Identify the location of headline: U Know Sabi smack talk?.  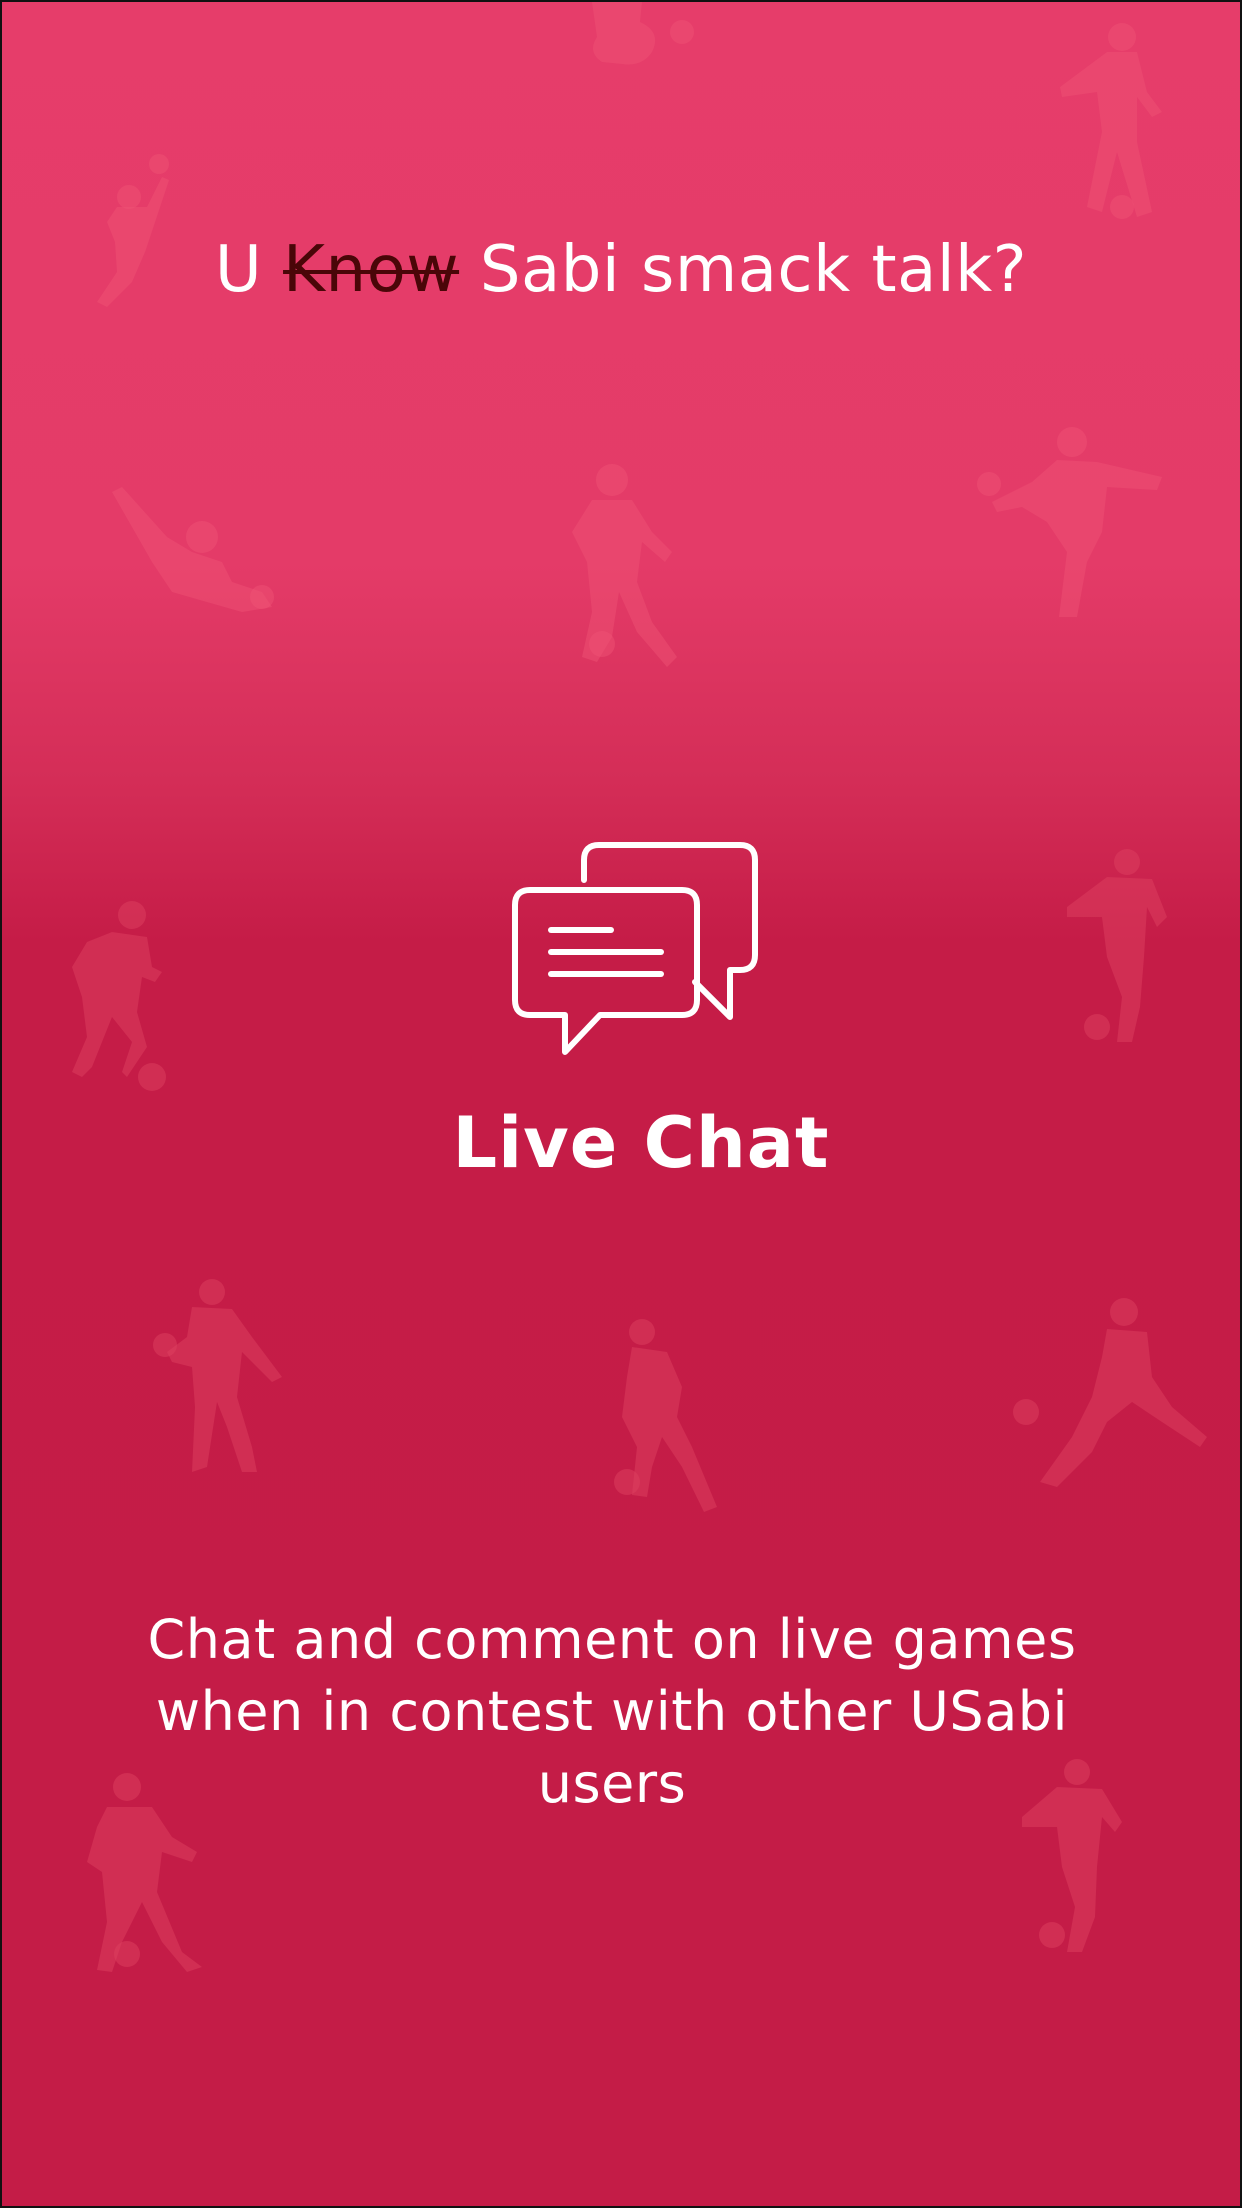
(621, 270).